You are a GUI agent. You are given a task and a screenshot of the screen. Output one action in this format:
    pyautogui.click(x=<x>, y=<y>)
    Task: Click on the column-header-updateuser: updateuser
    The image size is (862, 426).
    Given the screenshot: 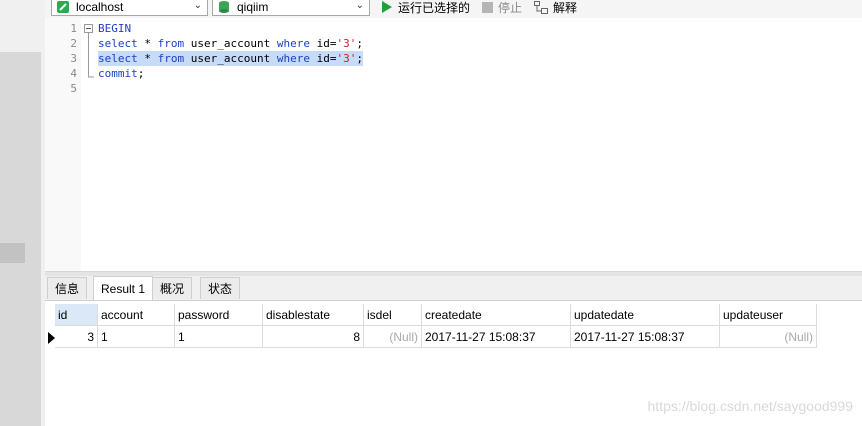 What is the action you would take?
    pyautogui.click(x=768, y=315)
    